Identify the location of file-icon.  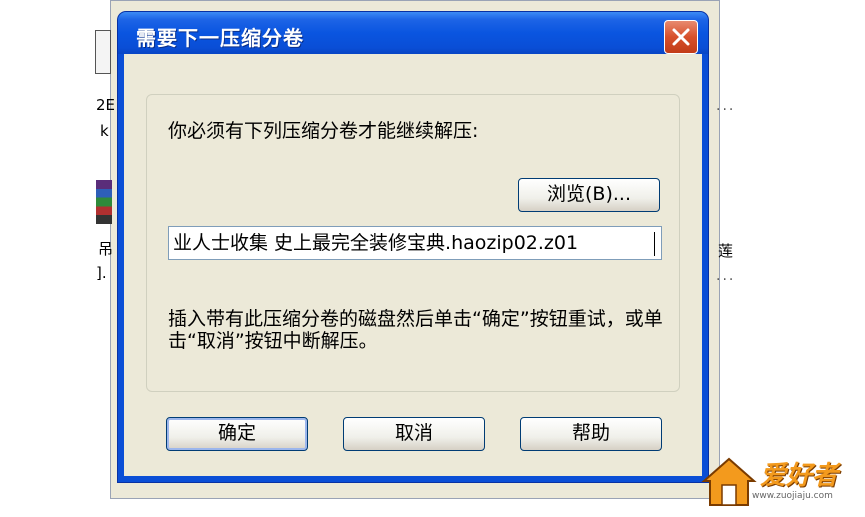
(103, 52).